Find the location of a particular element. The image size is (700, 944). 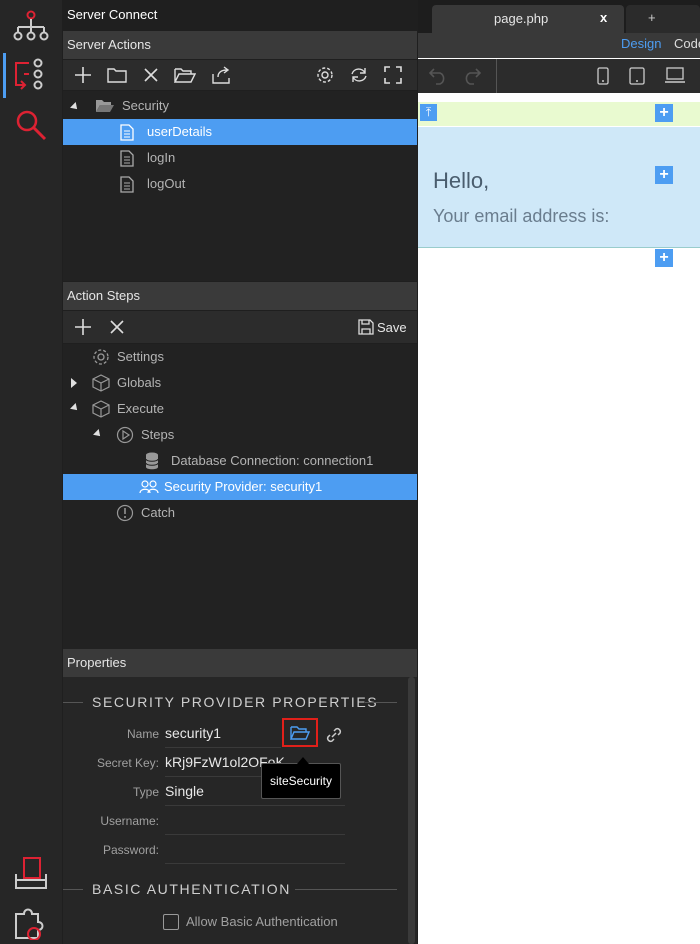

settings-icon is located at coordinates (325, 75).